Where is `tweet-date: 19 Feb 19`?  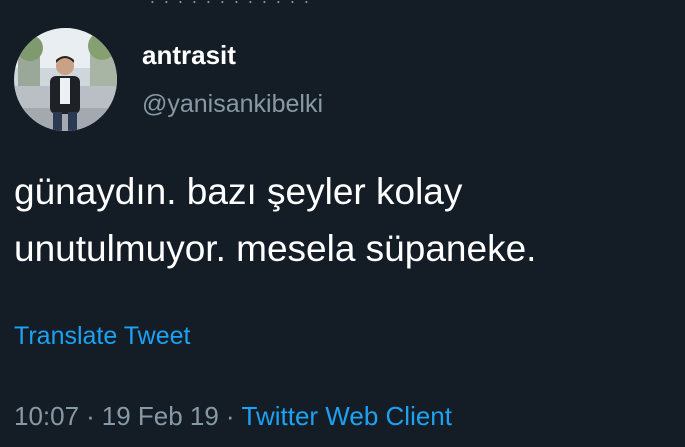
tweet-date: 19 Feb 19 is located at coordinates (160, 416).